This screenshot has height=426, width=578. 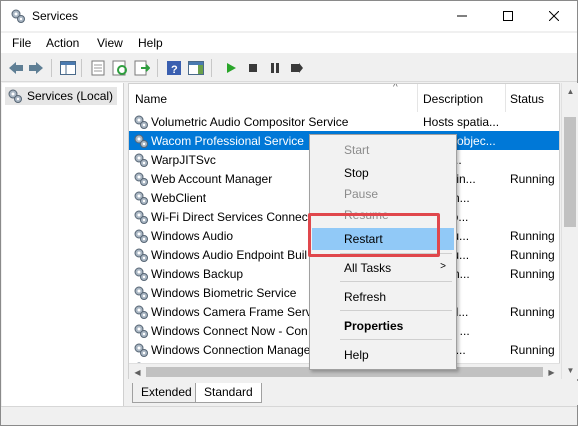 What do you see at coordinates (289, 43) in the screenshot?
I see `menu-bar: File Action View Help` at bounding box center [289, 43].